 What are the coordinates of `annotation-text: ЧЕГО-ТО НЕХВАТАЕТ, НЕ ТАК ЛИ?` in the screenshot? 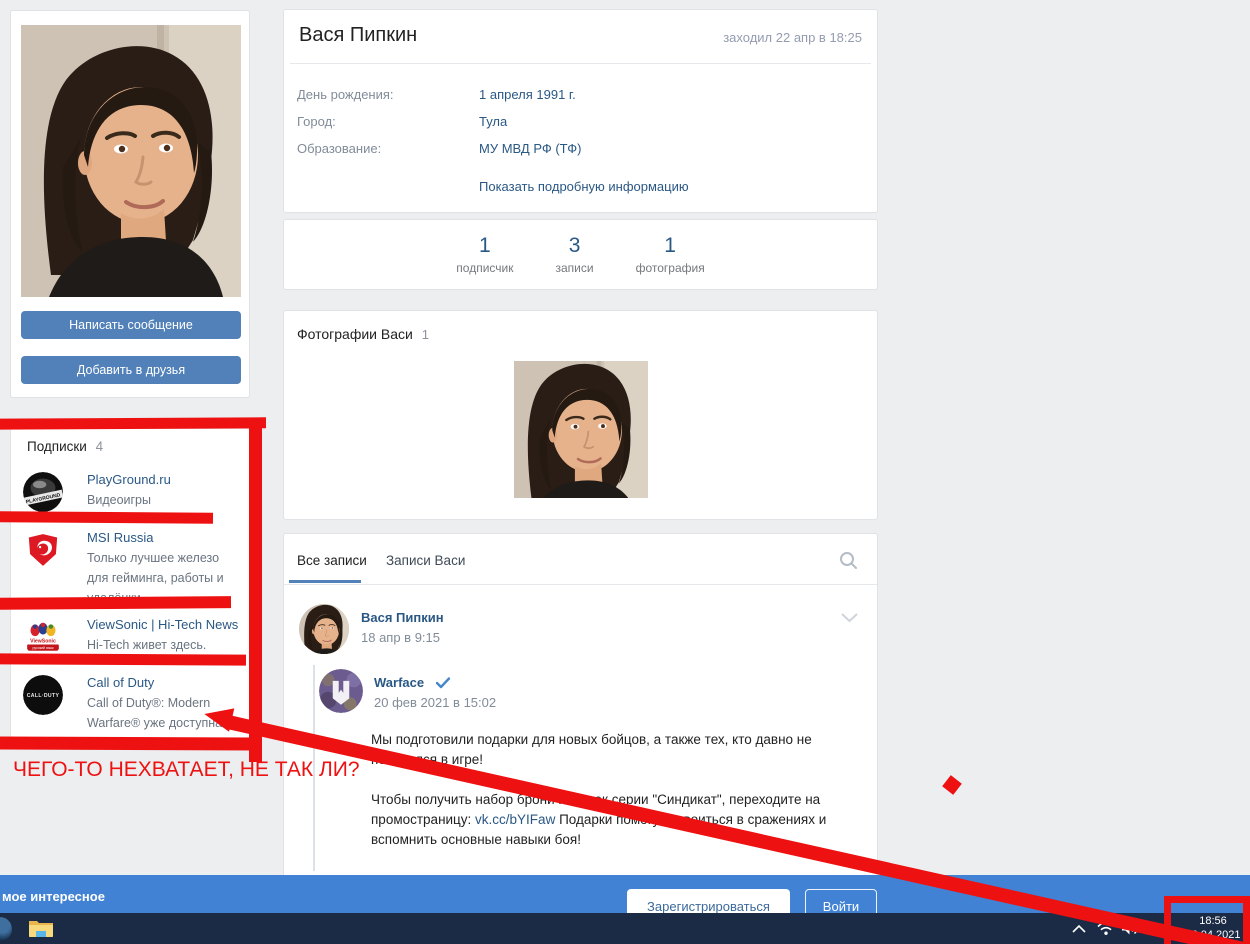 It's located at (186, 769).